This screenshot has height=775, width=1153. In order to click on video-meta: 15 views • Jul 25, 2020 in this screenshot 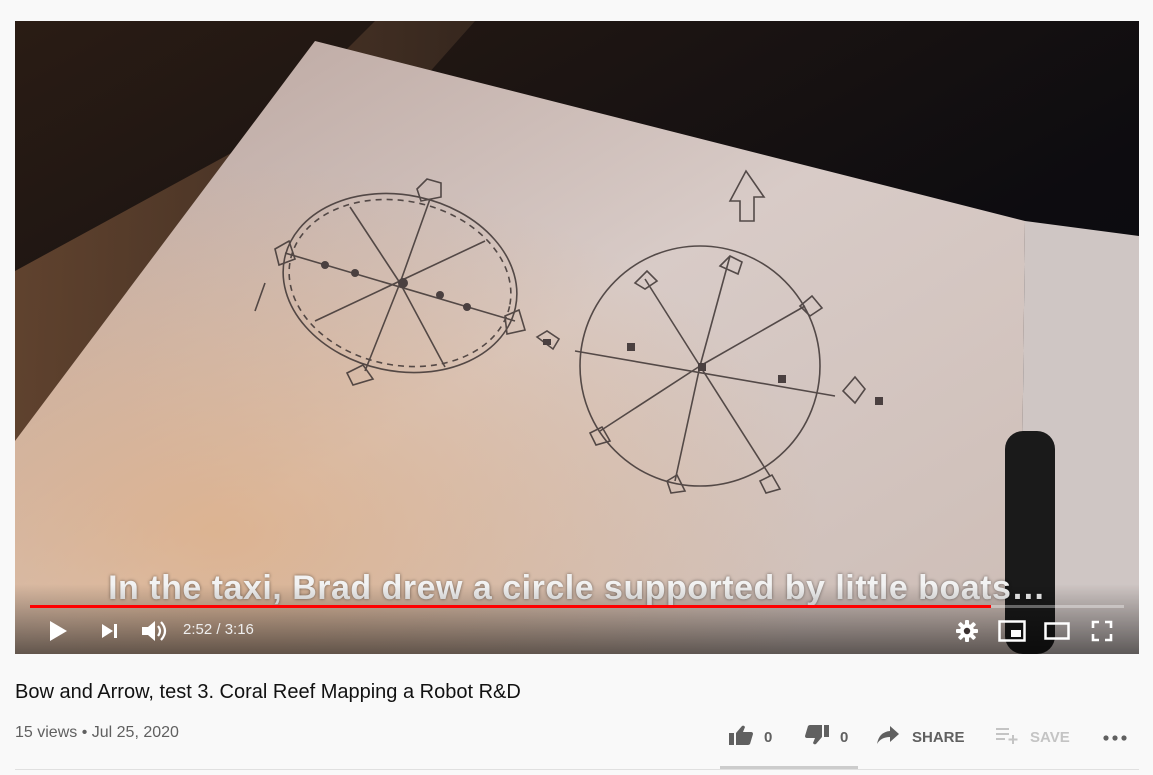, I will do `click(97, 732)`.